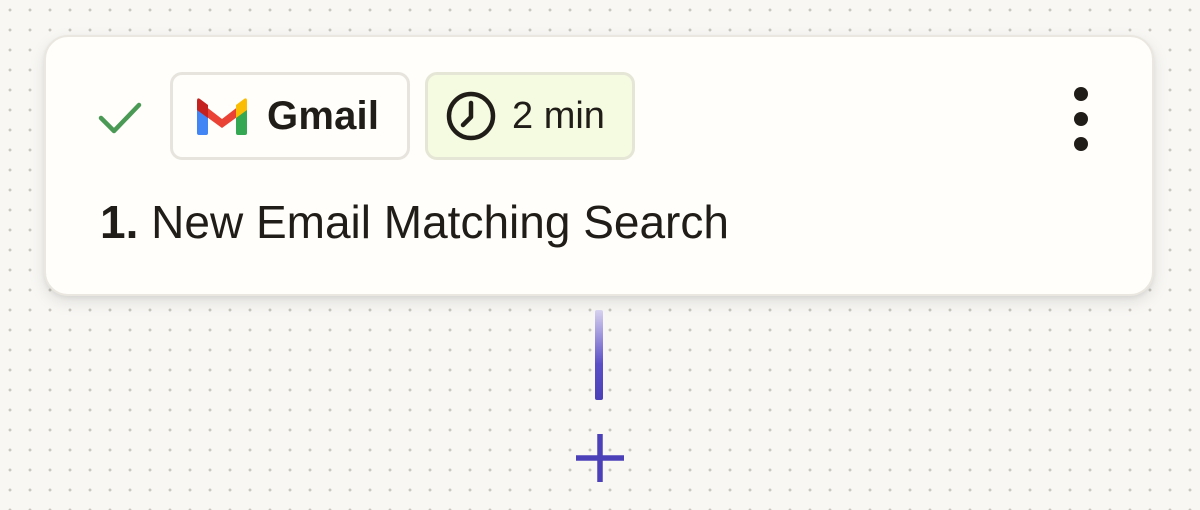  Describe the element at coordinates (120, 118) in the screenshot. I see `check-icon` at that location.